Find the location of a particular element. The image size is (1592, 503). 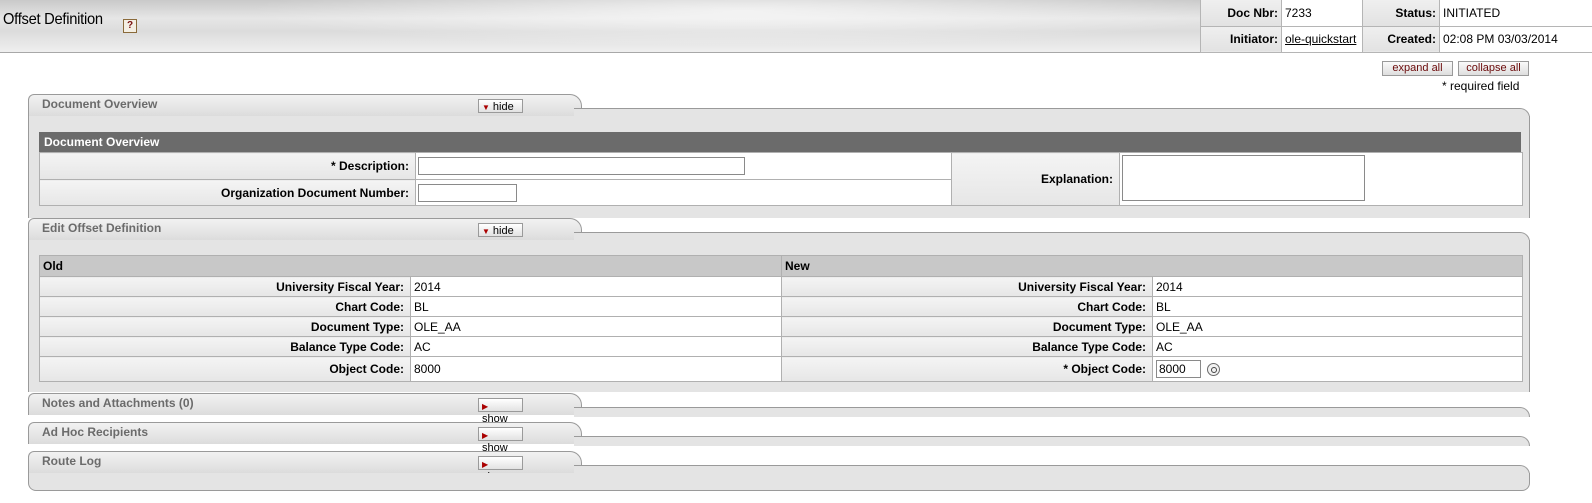

initiator-cell: ole-quickstart is located at coordinates (1322, 40).